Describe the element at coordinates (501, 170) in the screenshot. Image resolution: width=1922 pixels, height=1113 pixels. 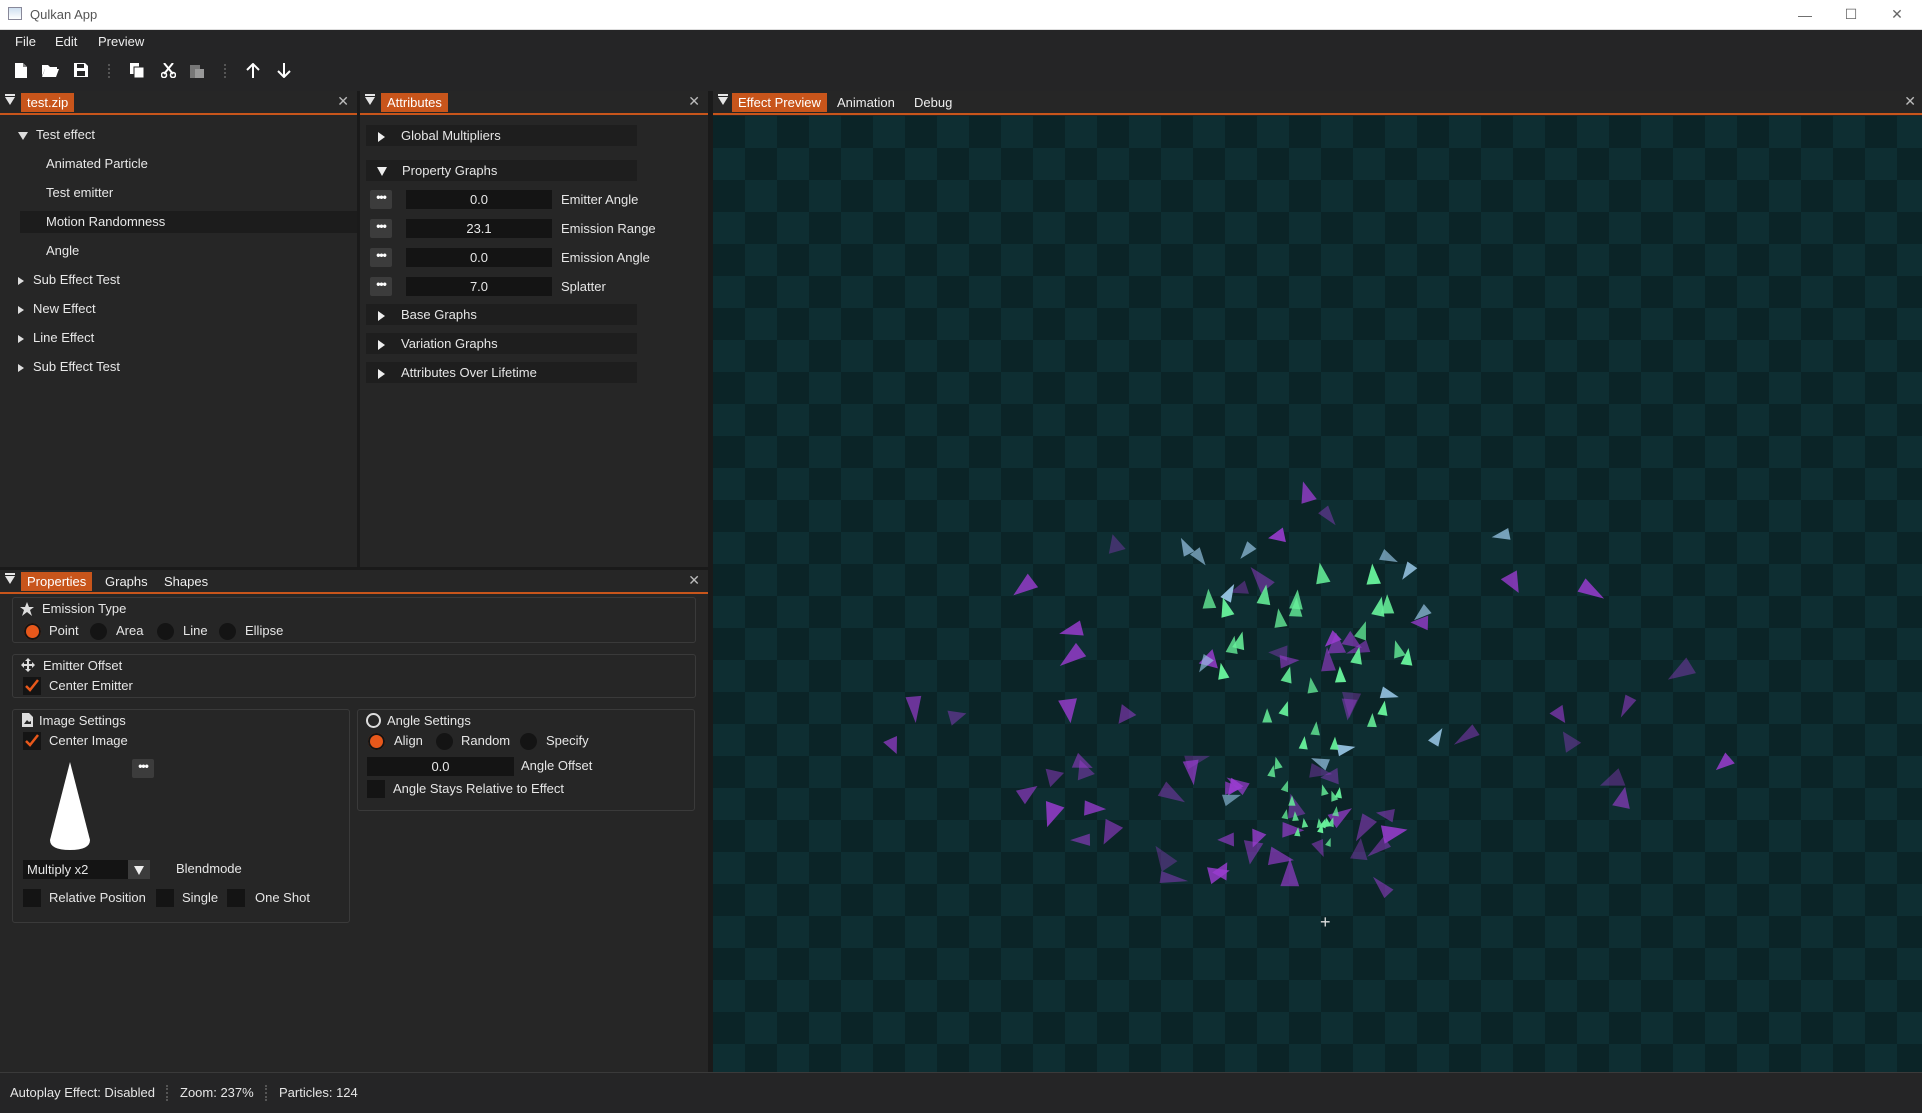
I see `section-property-graphs: Property Graphs` at that location.